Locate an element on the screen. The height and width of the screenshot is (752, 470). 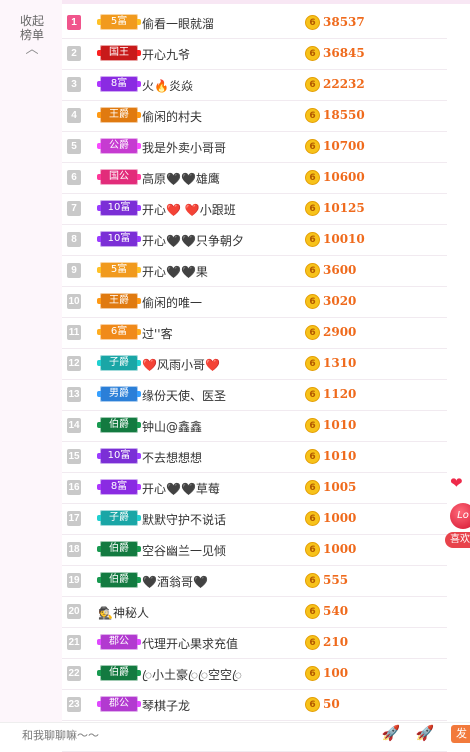
list-item: 14 伯爵 钟山@鑫鑫 6 1010 is located at coordinates (254, 426).